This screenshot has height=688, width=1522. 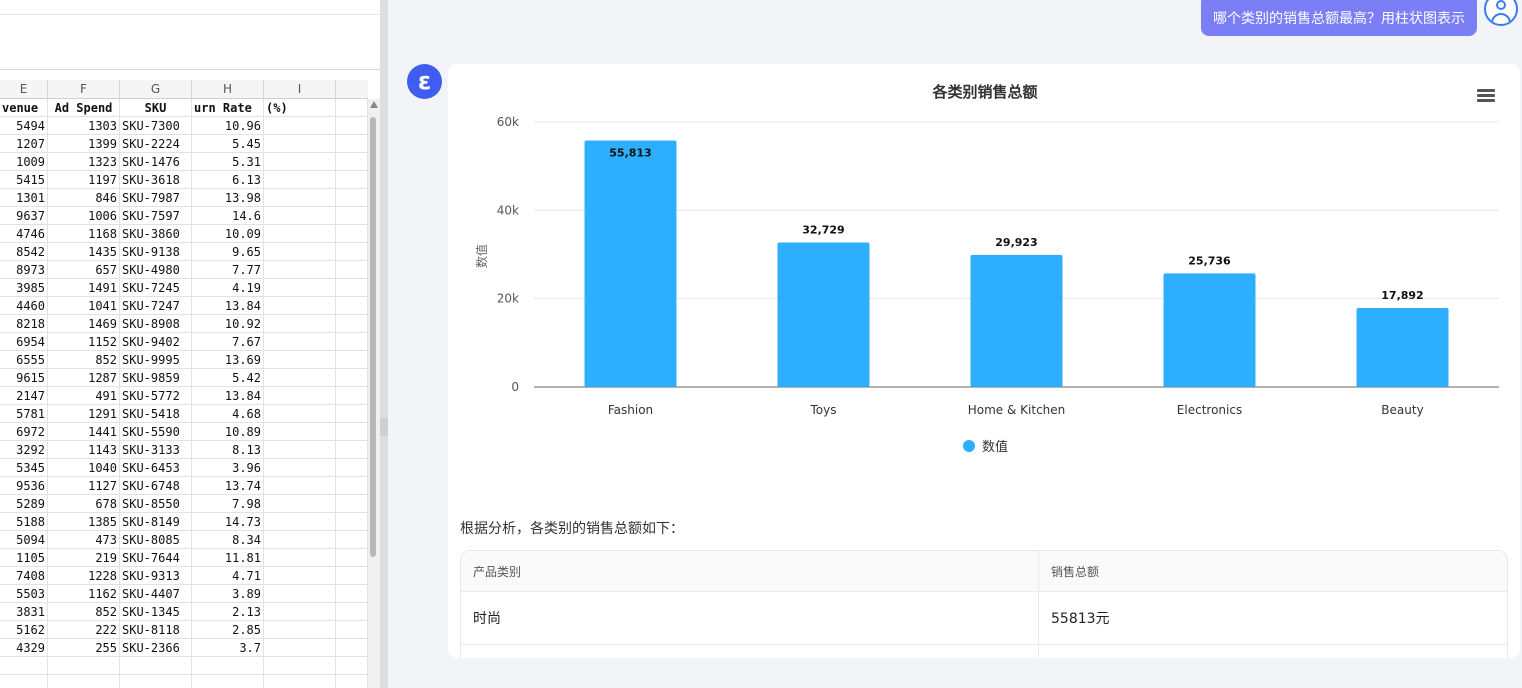 What do you see at coordinates (228, 414) in the screenshot?
I see `sheet-cell: 4.68` at bounding box center [228, 414].